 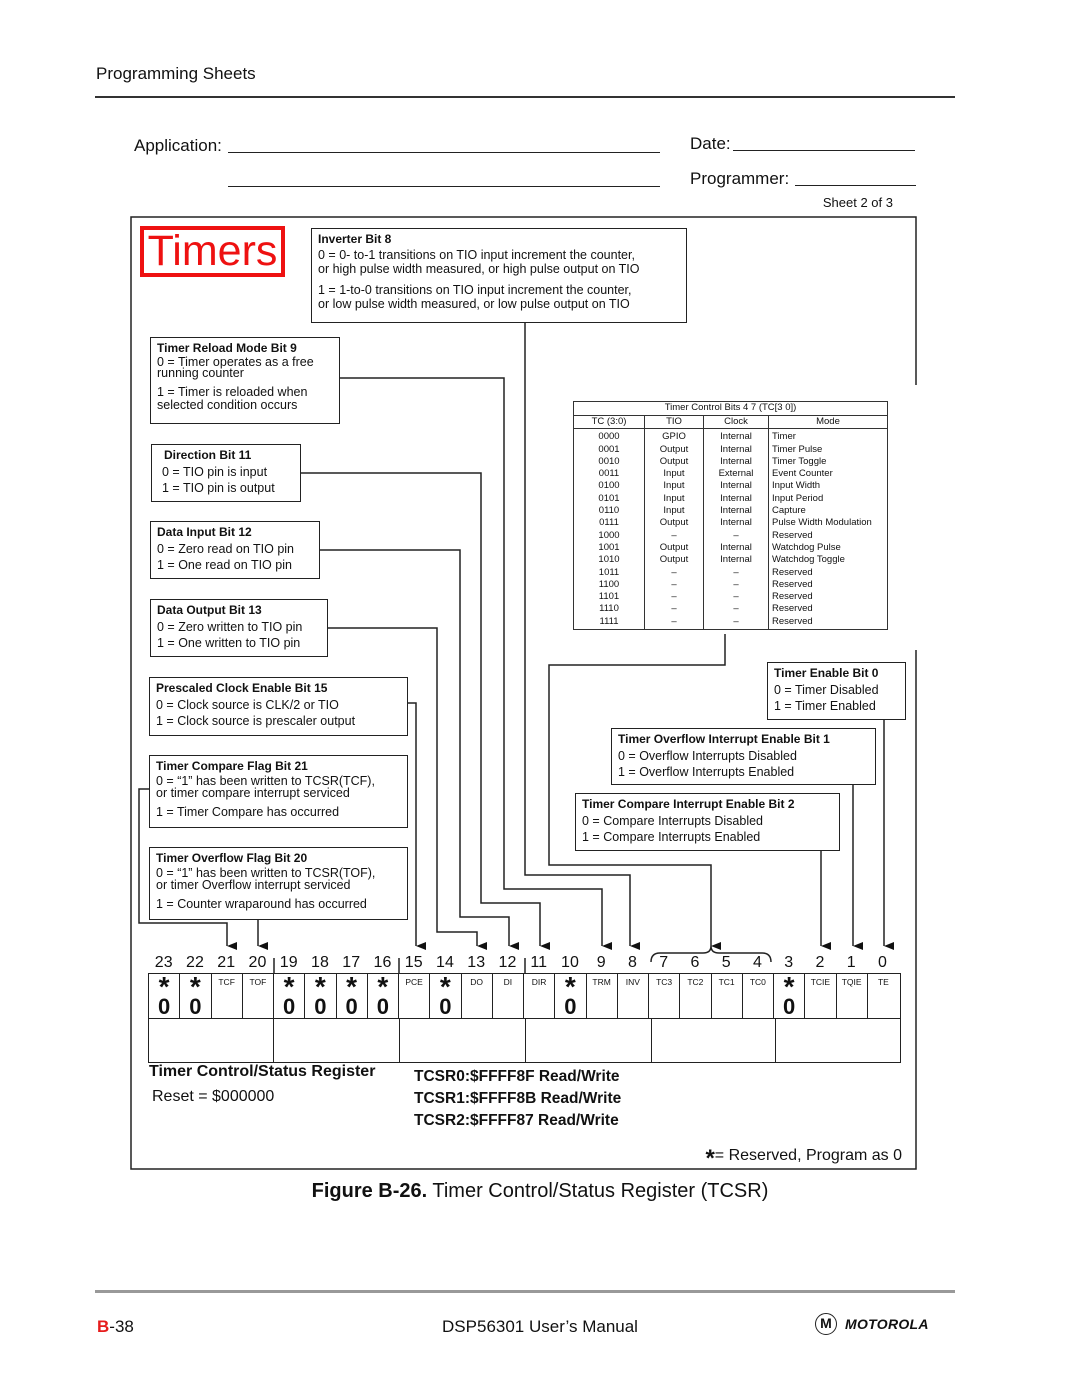 What do you see at coordinates (883, 996) in the screenshot?
I see `bit-cell-te: TE` at bounding box center [883, 996].